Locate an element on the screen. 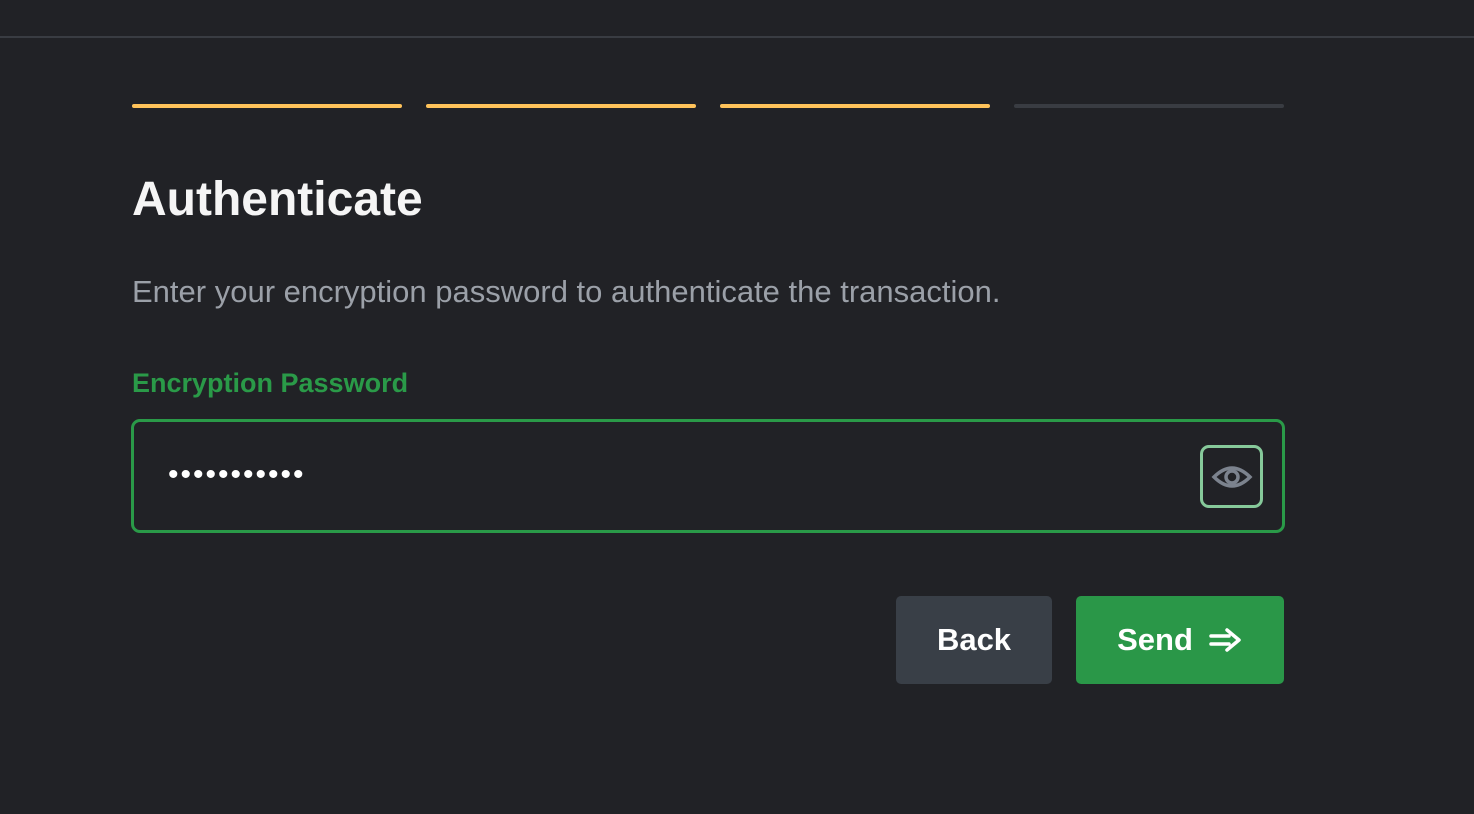 This screenshot has width=1474, height=814. password-input: ••••••••••• is located at coordinates (708, 476).